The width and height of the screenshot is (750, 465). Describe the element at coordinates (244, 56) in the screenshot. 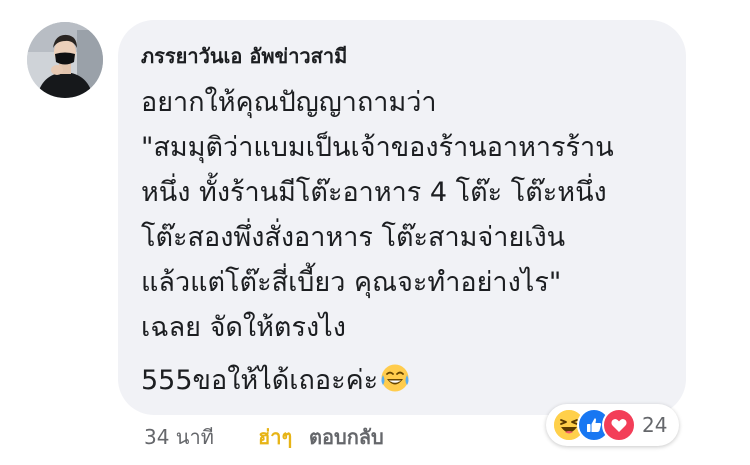

I see `comment-author: ภรรยาวันเอ อัพข่าวสามี` at that location.